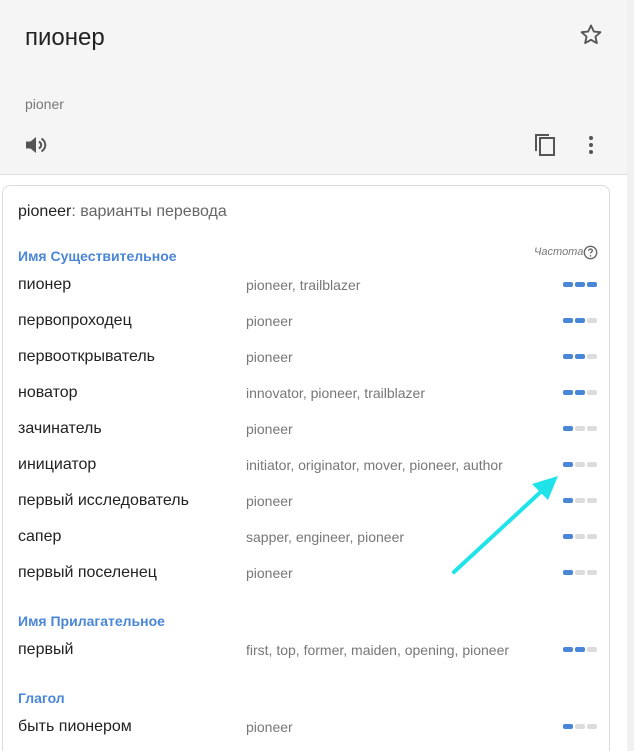  What do you see at coordinates (45, 284) in the screenshot?
I see `entry-word: пионер` at bounding box center [45, 284].